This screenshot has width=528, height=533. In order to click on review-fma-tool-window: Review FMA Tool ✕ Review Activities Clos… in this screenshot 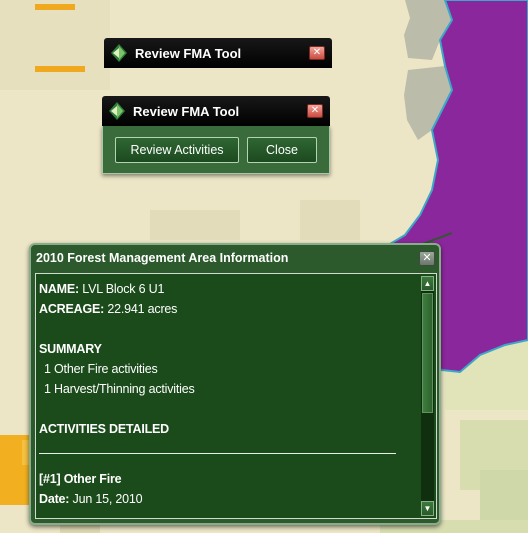, I will do `click(216, 135)`.